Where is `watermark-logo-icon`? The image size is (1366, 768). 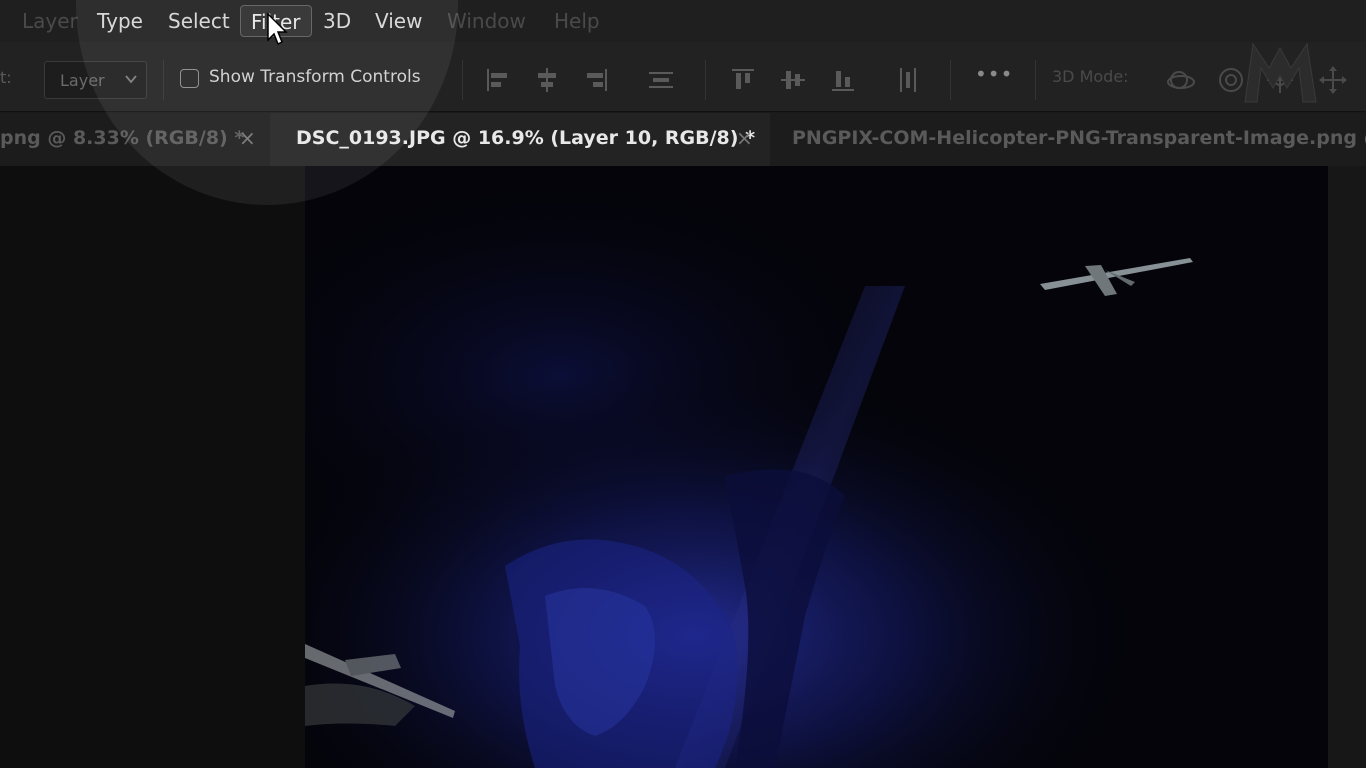
watermark-logo-icon is located at coordinates (1280, 72).